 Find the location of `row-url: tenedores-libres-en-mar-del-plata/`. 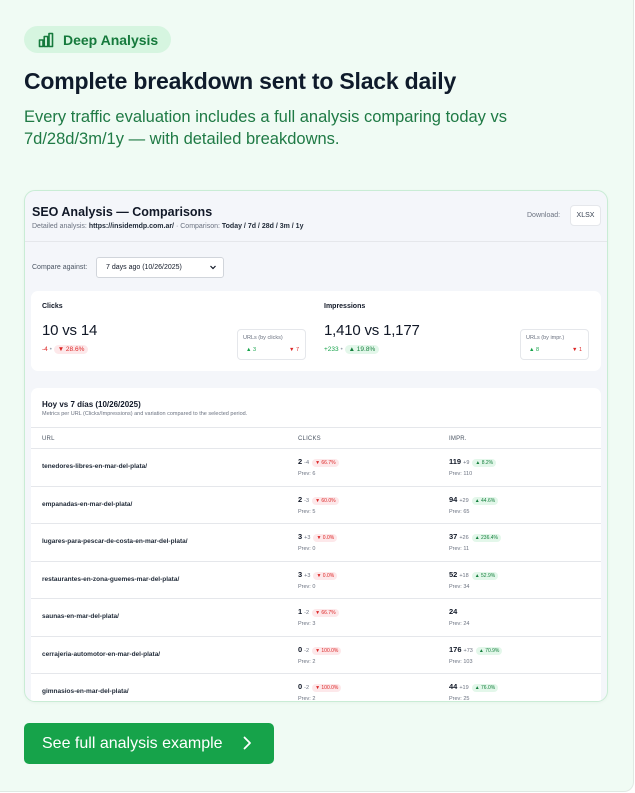

row-url: tenedores-libres-en-mar-del-plata/ is located at coordinates (94, 466).